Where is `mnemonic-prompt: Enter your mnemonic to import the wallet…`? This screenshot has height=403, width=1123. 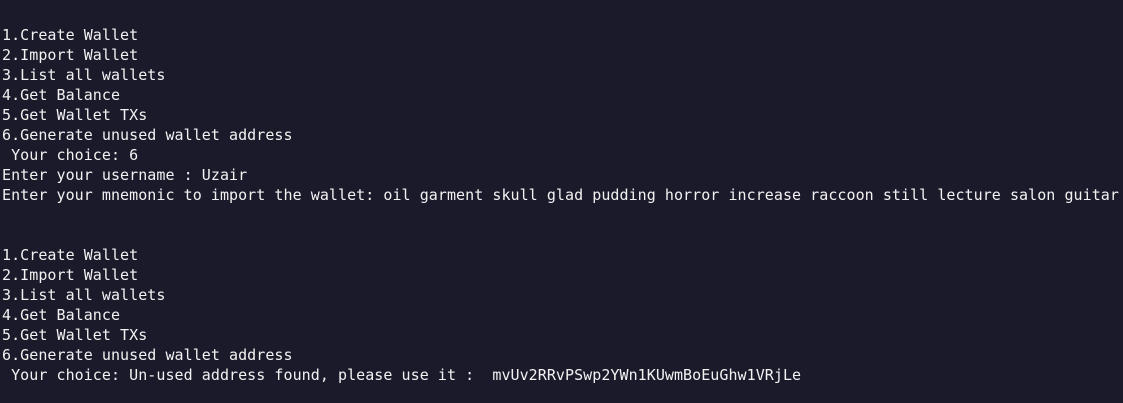 mnemonic-prompt: Enter your mnemonic to import the wallet… is located at coordinates (560, 195).